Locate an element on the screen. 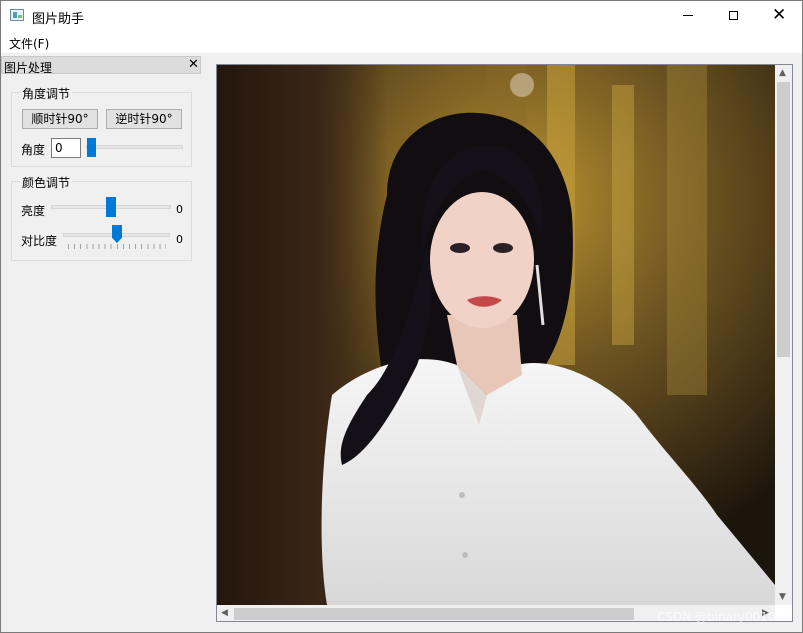 The height and width of the screenshot is (633, 803). maximize-icon is located at coordinates (733, 15).